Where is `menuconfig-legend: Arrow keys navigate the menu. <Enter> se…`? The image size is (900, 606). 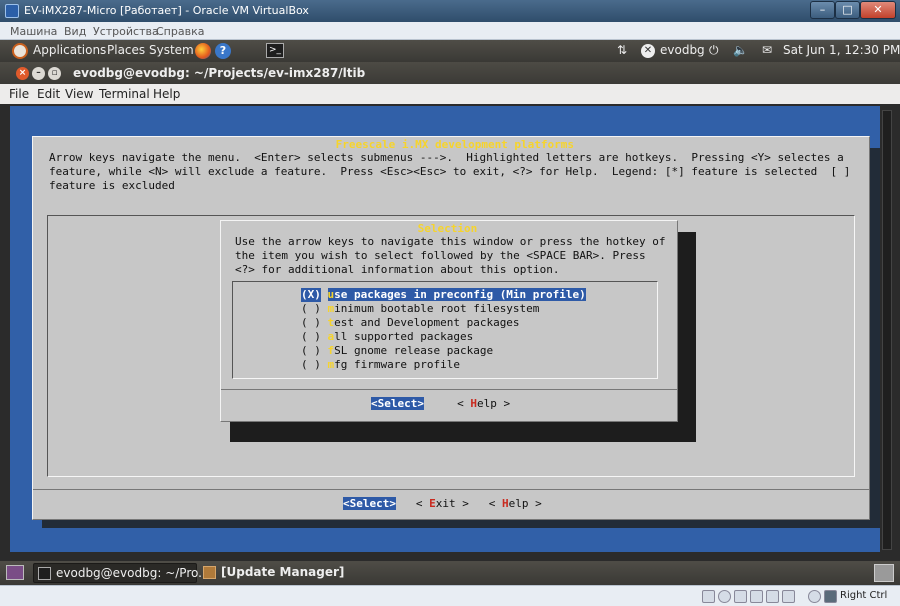
menuconfig-legend: Arrow keys navigate the menu. <Enter> se… is located at coordinates (449, 172).